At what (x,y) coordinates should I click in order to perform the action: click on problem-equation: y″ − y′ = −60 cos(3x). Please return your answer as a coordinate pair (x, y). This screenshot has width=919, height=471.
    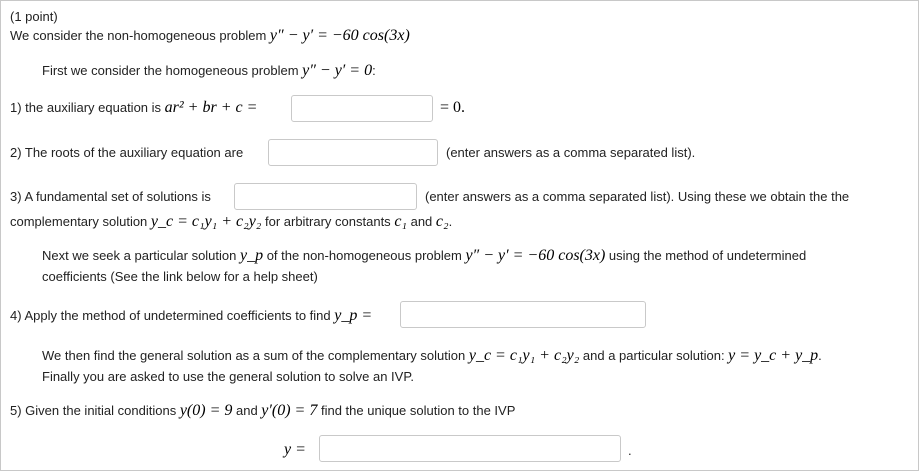
    Looking at the image, I should click on (339, 35).